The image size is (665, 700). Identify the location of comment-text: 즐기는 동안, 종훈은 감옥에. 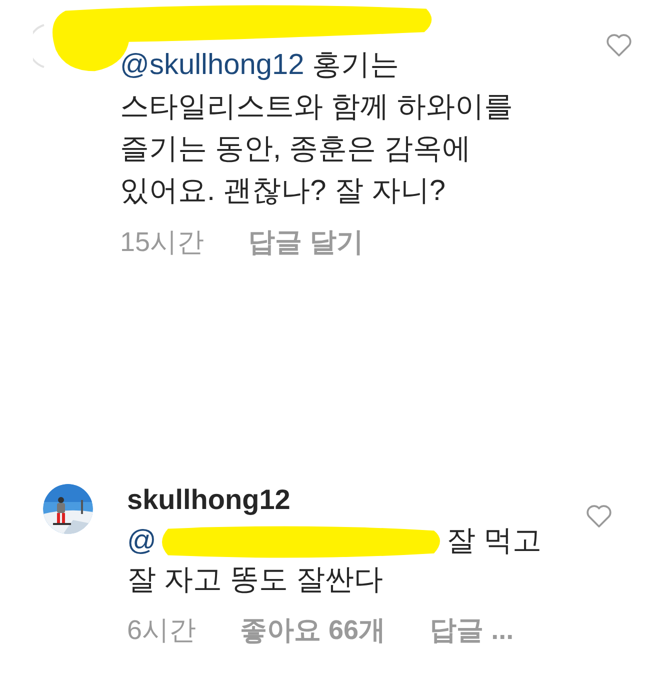
(296, 149).